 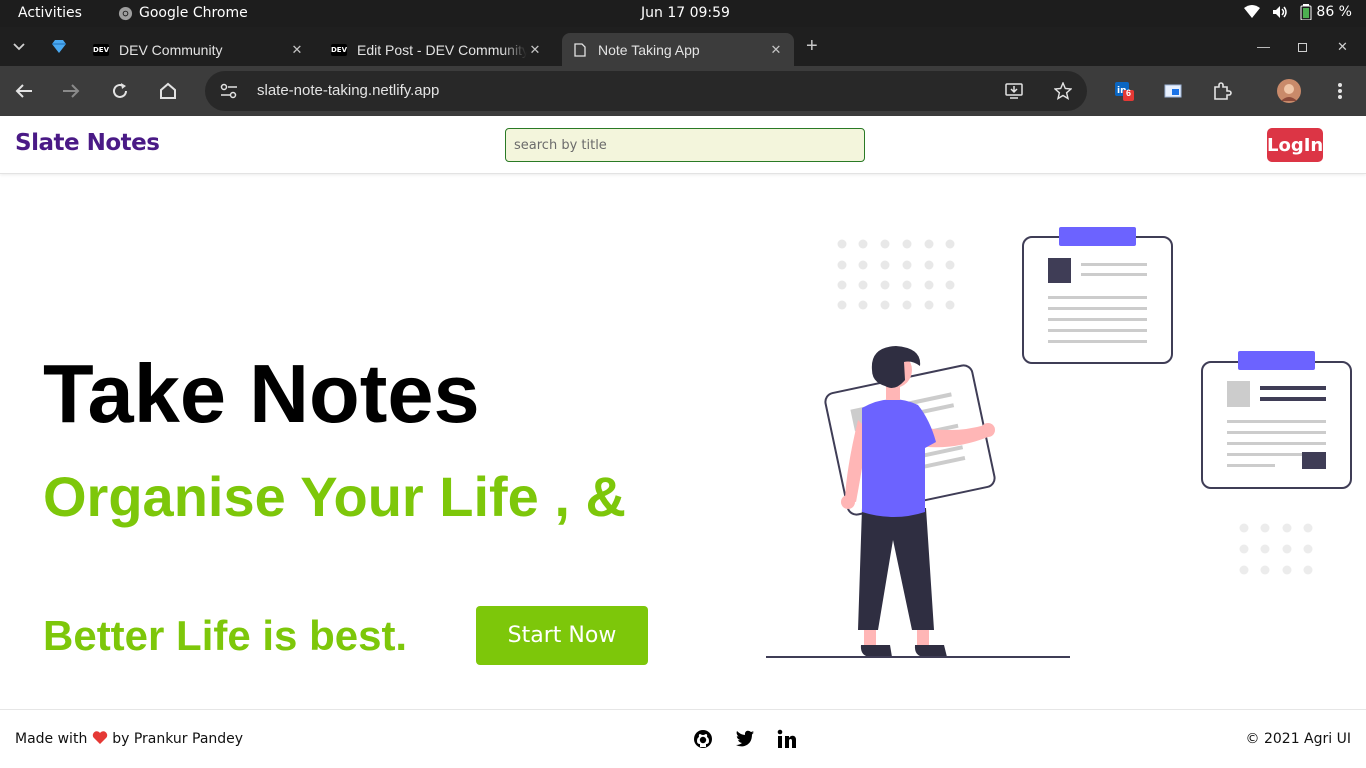 What do you see at coordinates (1340, 91) in the screenshot?
I see `menu-kebab-icon` at bounding box center [1340, 91].